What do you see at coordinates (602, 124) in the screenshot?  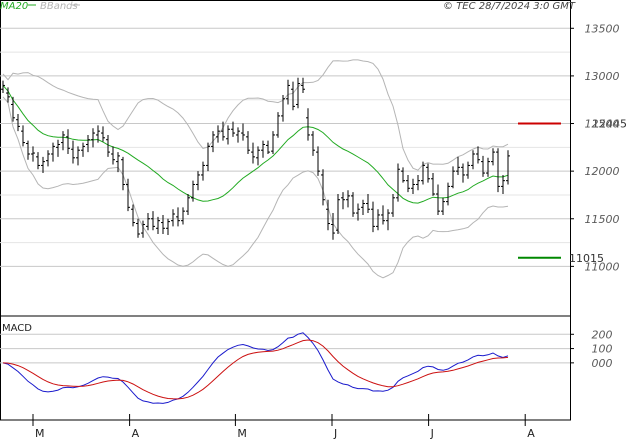 I see `price-tick-label: 12500` at bounding box center [602, 124].